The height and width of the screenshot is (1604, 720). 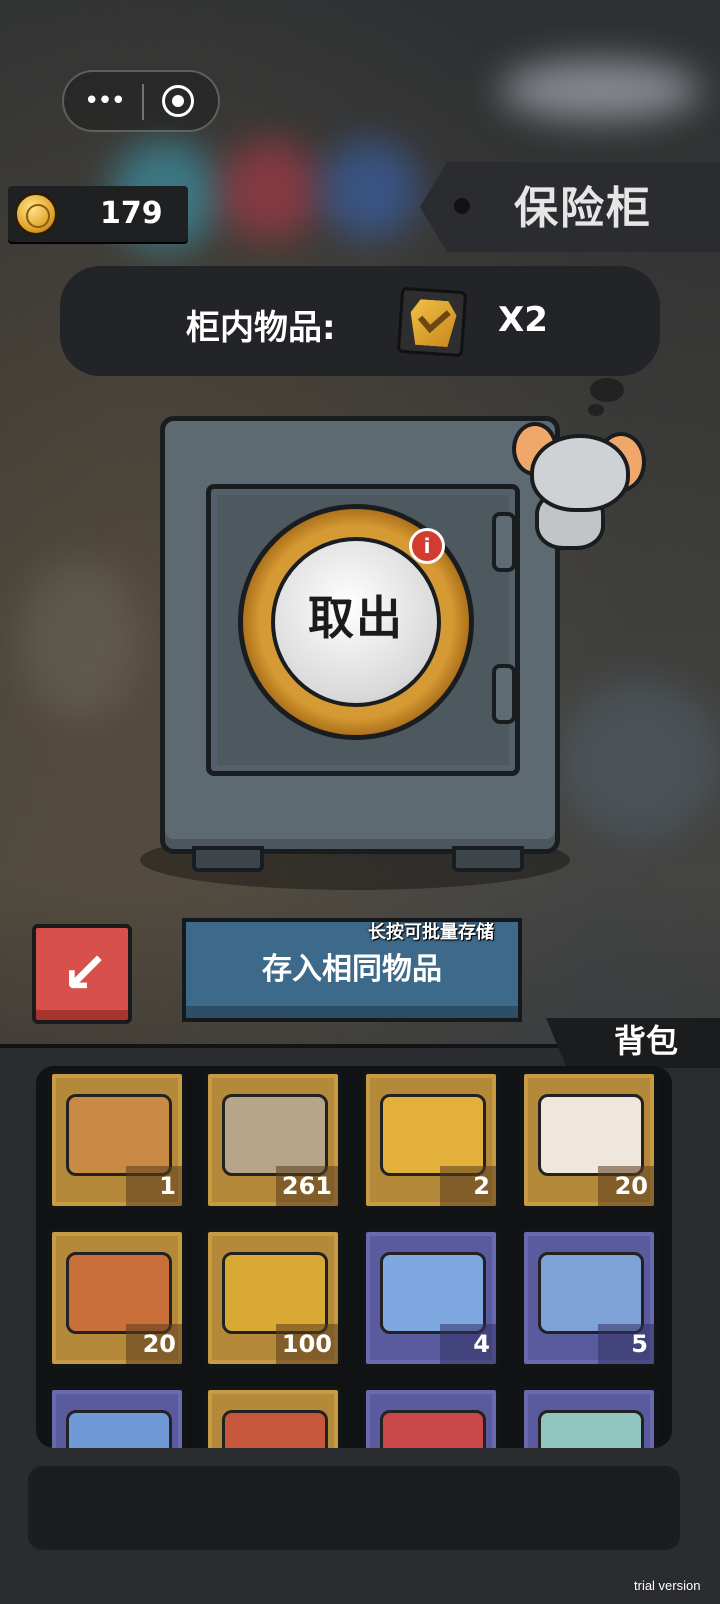 What do you see at coordinates (468, 1344) in the screenshot?
I see `item-count: 4` at bounding box center [468, 1344].